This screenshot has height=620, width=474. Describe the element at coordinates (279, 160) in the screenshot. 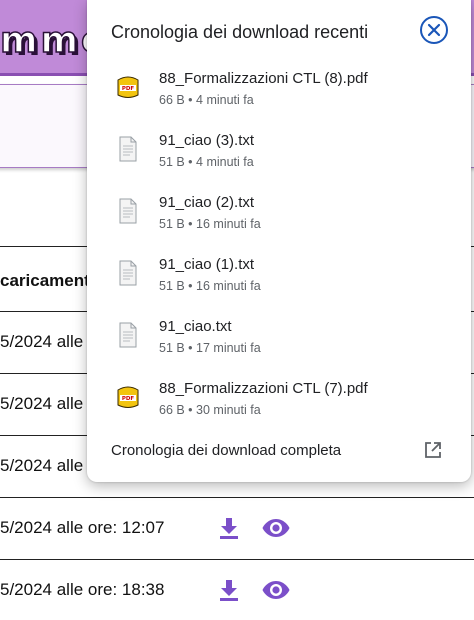

I see `download-item: 91_ciao (3).txt 51 B • 4 minuti fa` at that location.